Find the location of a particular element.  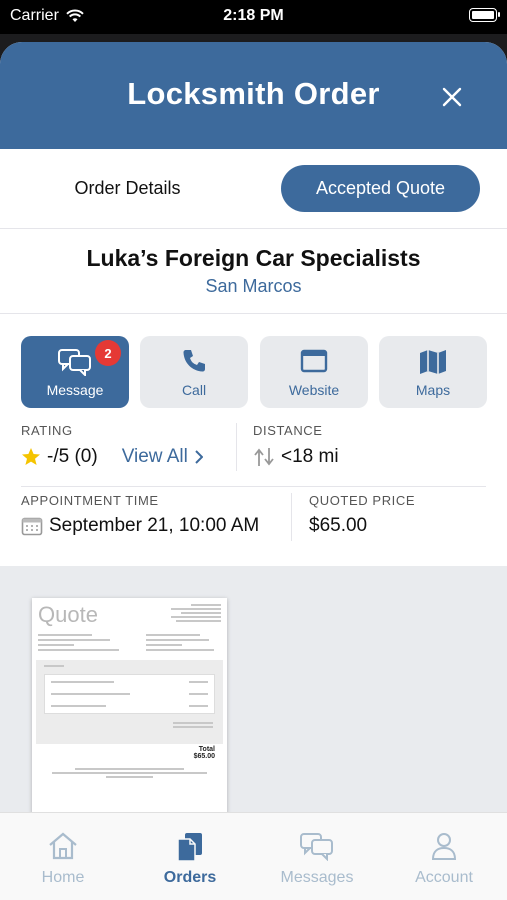

message-label: Message is located at coordinates (75, 390).